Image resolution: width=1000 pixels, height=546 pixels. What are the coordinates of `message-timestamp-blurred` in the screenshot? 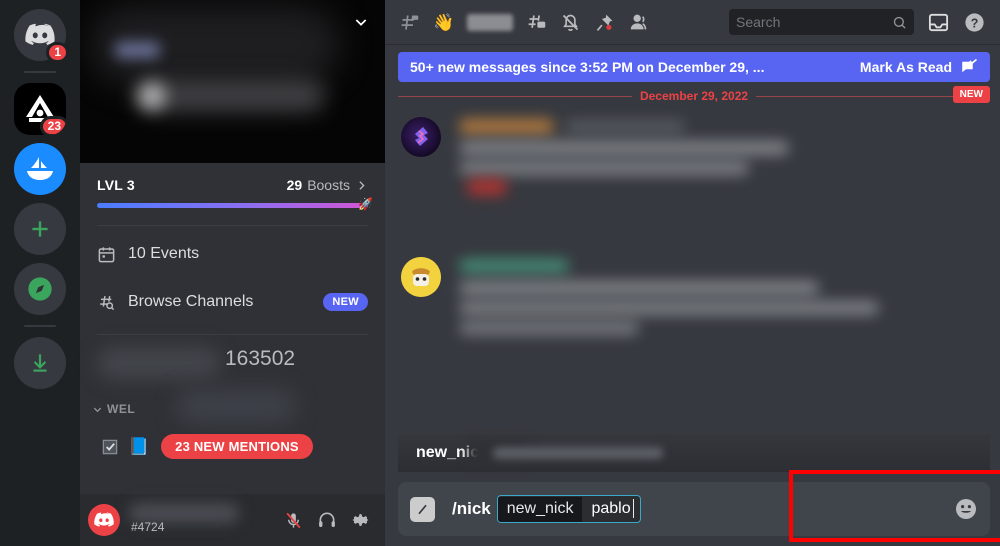 It's located at (625, 126).